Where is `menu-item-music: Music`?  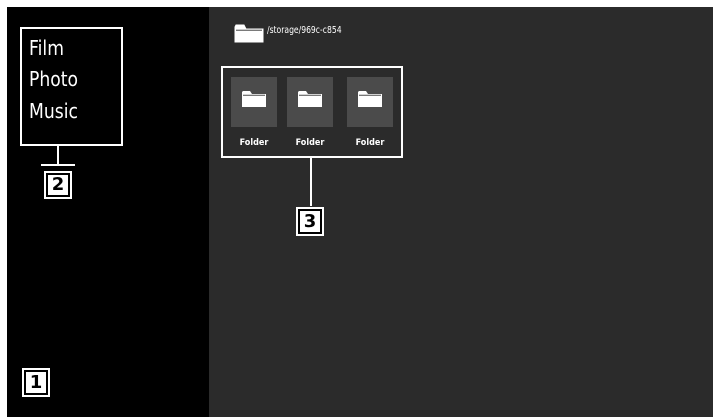 menu-item-music: Music is located at coordinates (53, 111).